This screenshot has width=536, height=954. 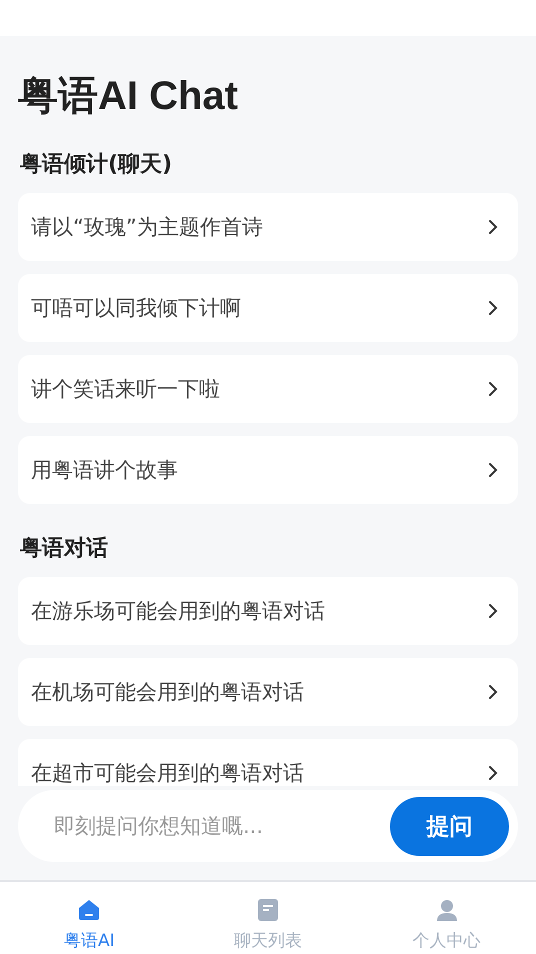 What do you see at coordinates (268, 910) in the screenshot?
I see `document-icon` at bounding box center [268, 910].